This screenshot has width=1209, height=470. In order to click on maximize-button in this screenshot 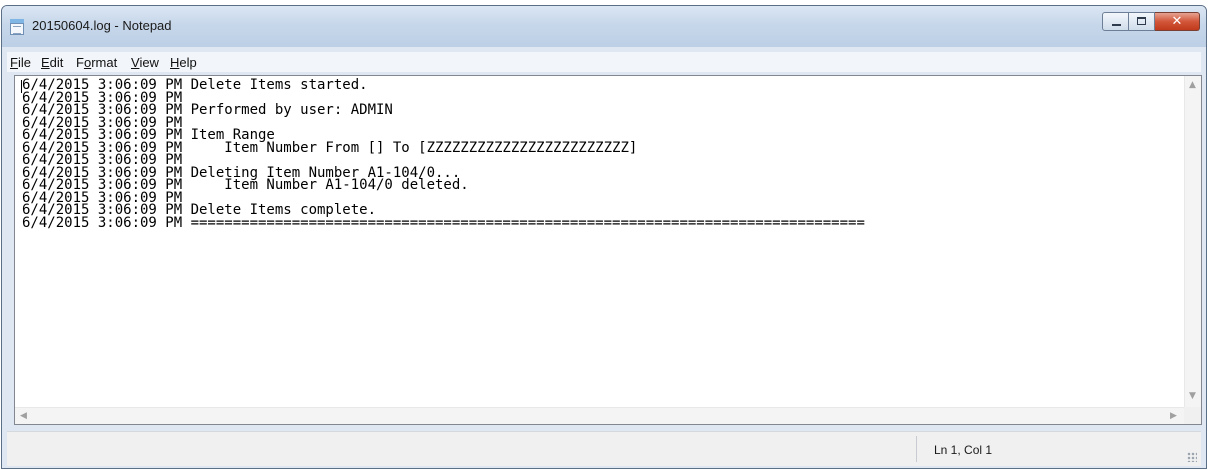, I will do `click(1142, 21)`.